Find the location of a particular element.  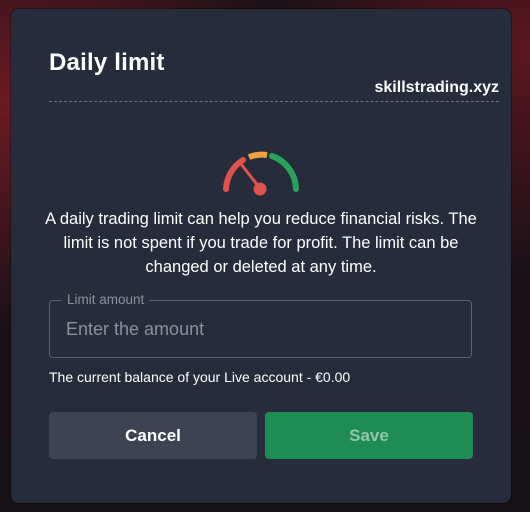

limit-amount-input is located at coordinates (260, 329).